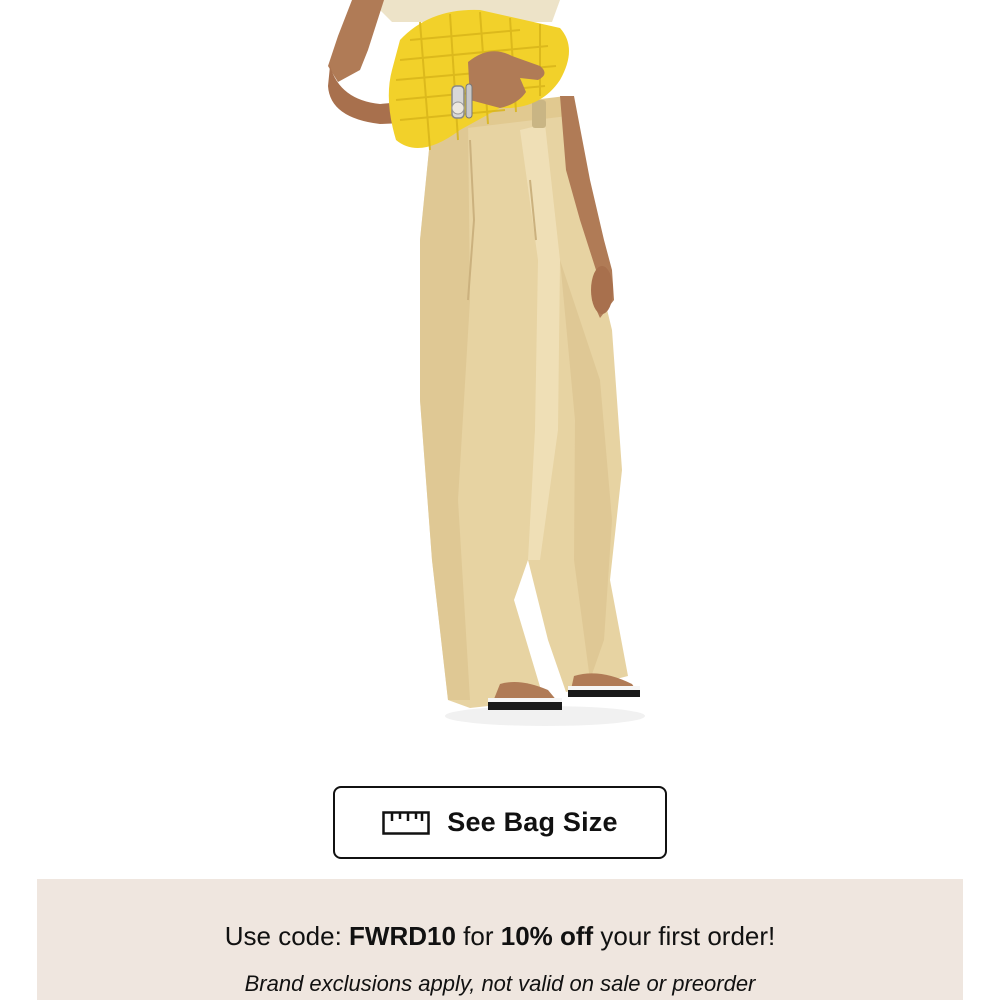 This screenshot has height=1000, width=1000. Describe the element at coordinates (684, 936) in the screenshot. I see `promo-suffix: your first order!` at that location.